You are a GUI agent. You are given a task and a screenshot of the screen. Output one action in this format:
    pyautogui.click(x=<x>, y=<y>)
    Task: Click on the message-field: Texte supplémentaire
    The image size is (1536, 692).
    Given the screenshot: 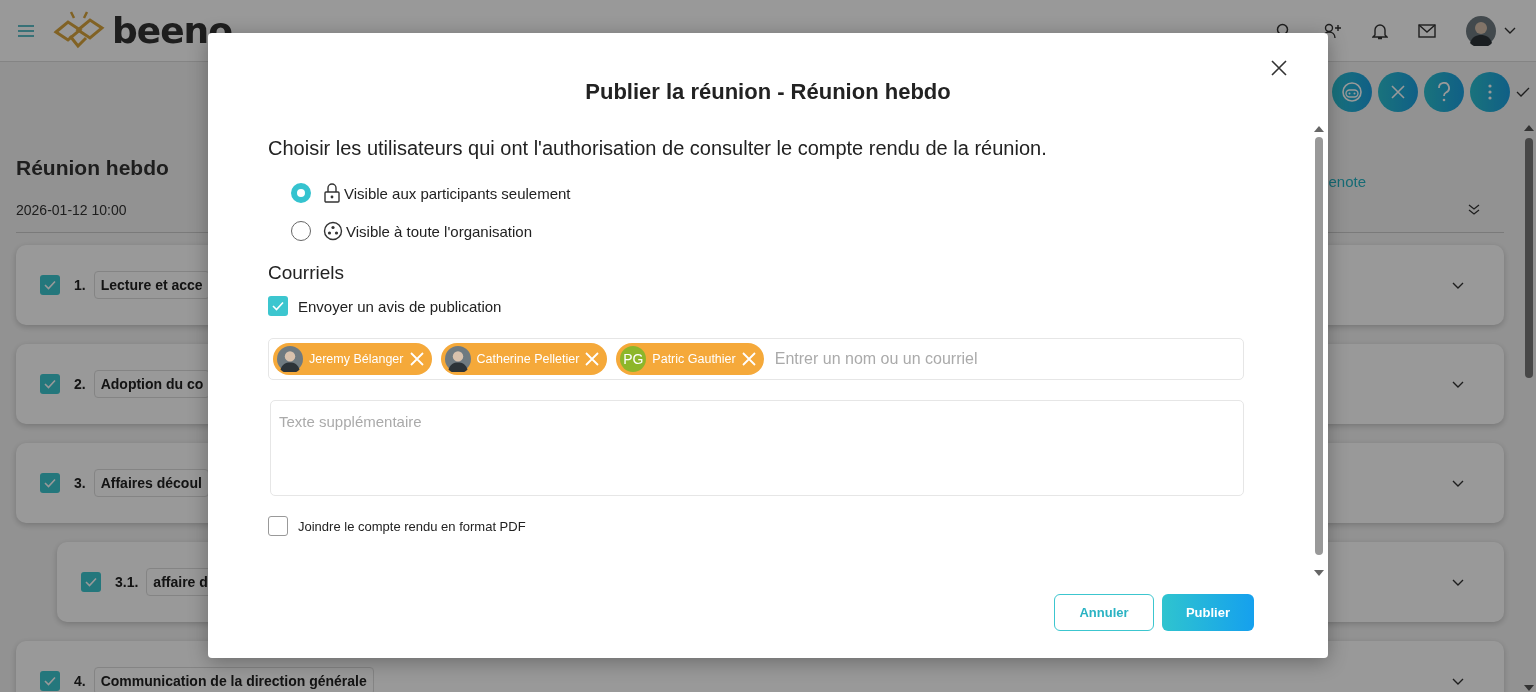 What is the action you would take?
    pyautogui.click(x=757, y=448)
    